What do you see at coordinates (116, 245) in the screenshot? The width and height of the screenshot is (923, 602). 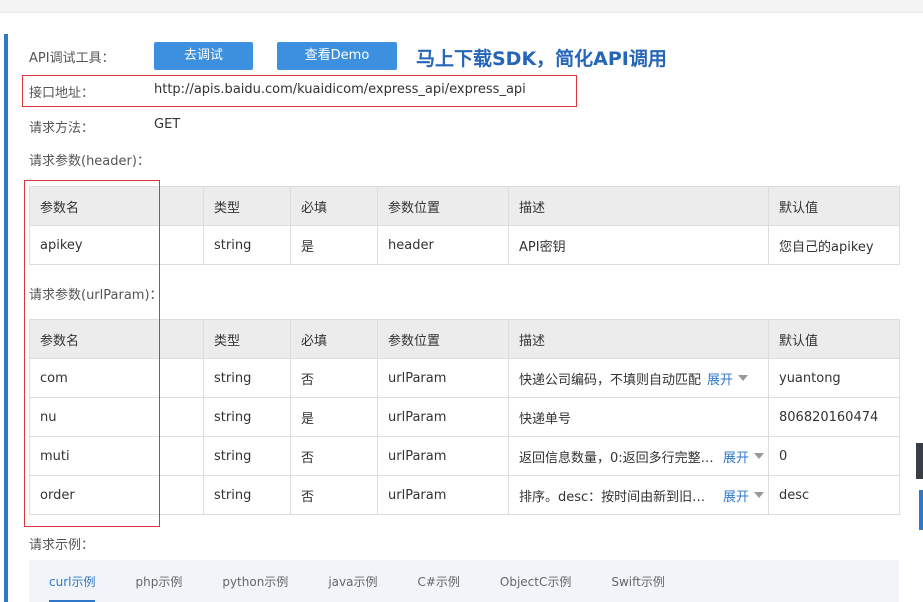 I see `param-name: apikey` at bounding box center [116, 245].